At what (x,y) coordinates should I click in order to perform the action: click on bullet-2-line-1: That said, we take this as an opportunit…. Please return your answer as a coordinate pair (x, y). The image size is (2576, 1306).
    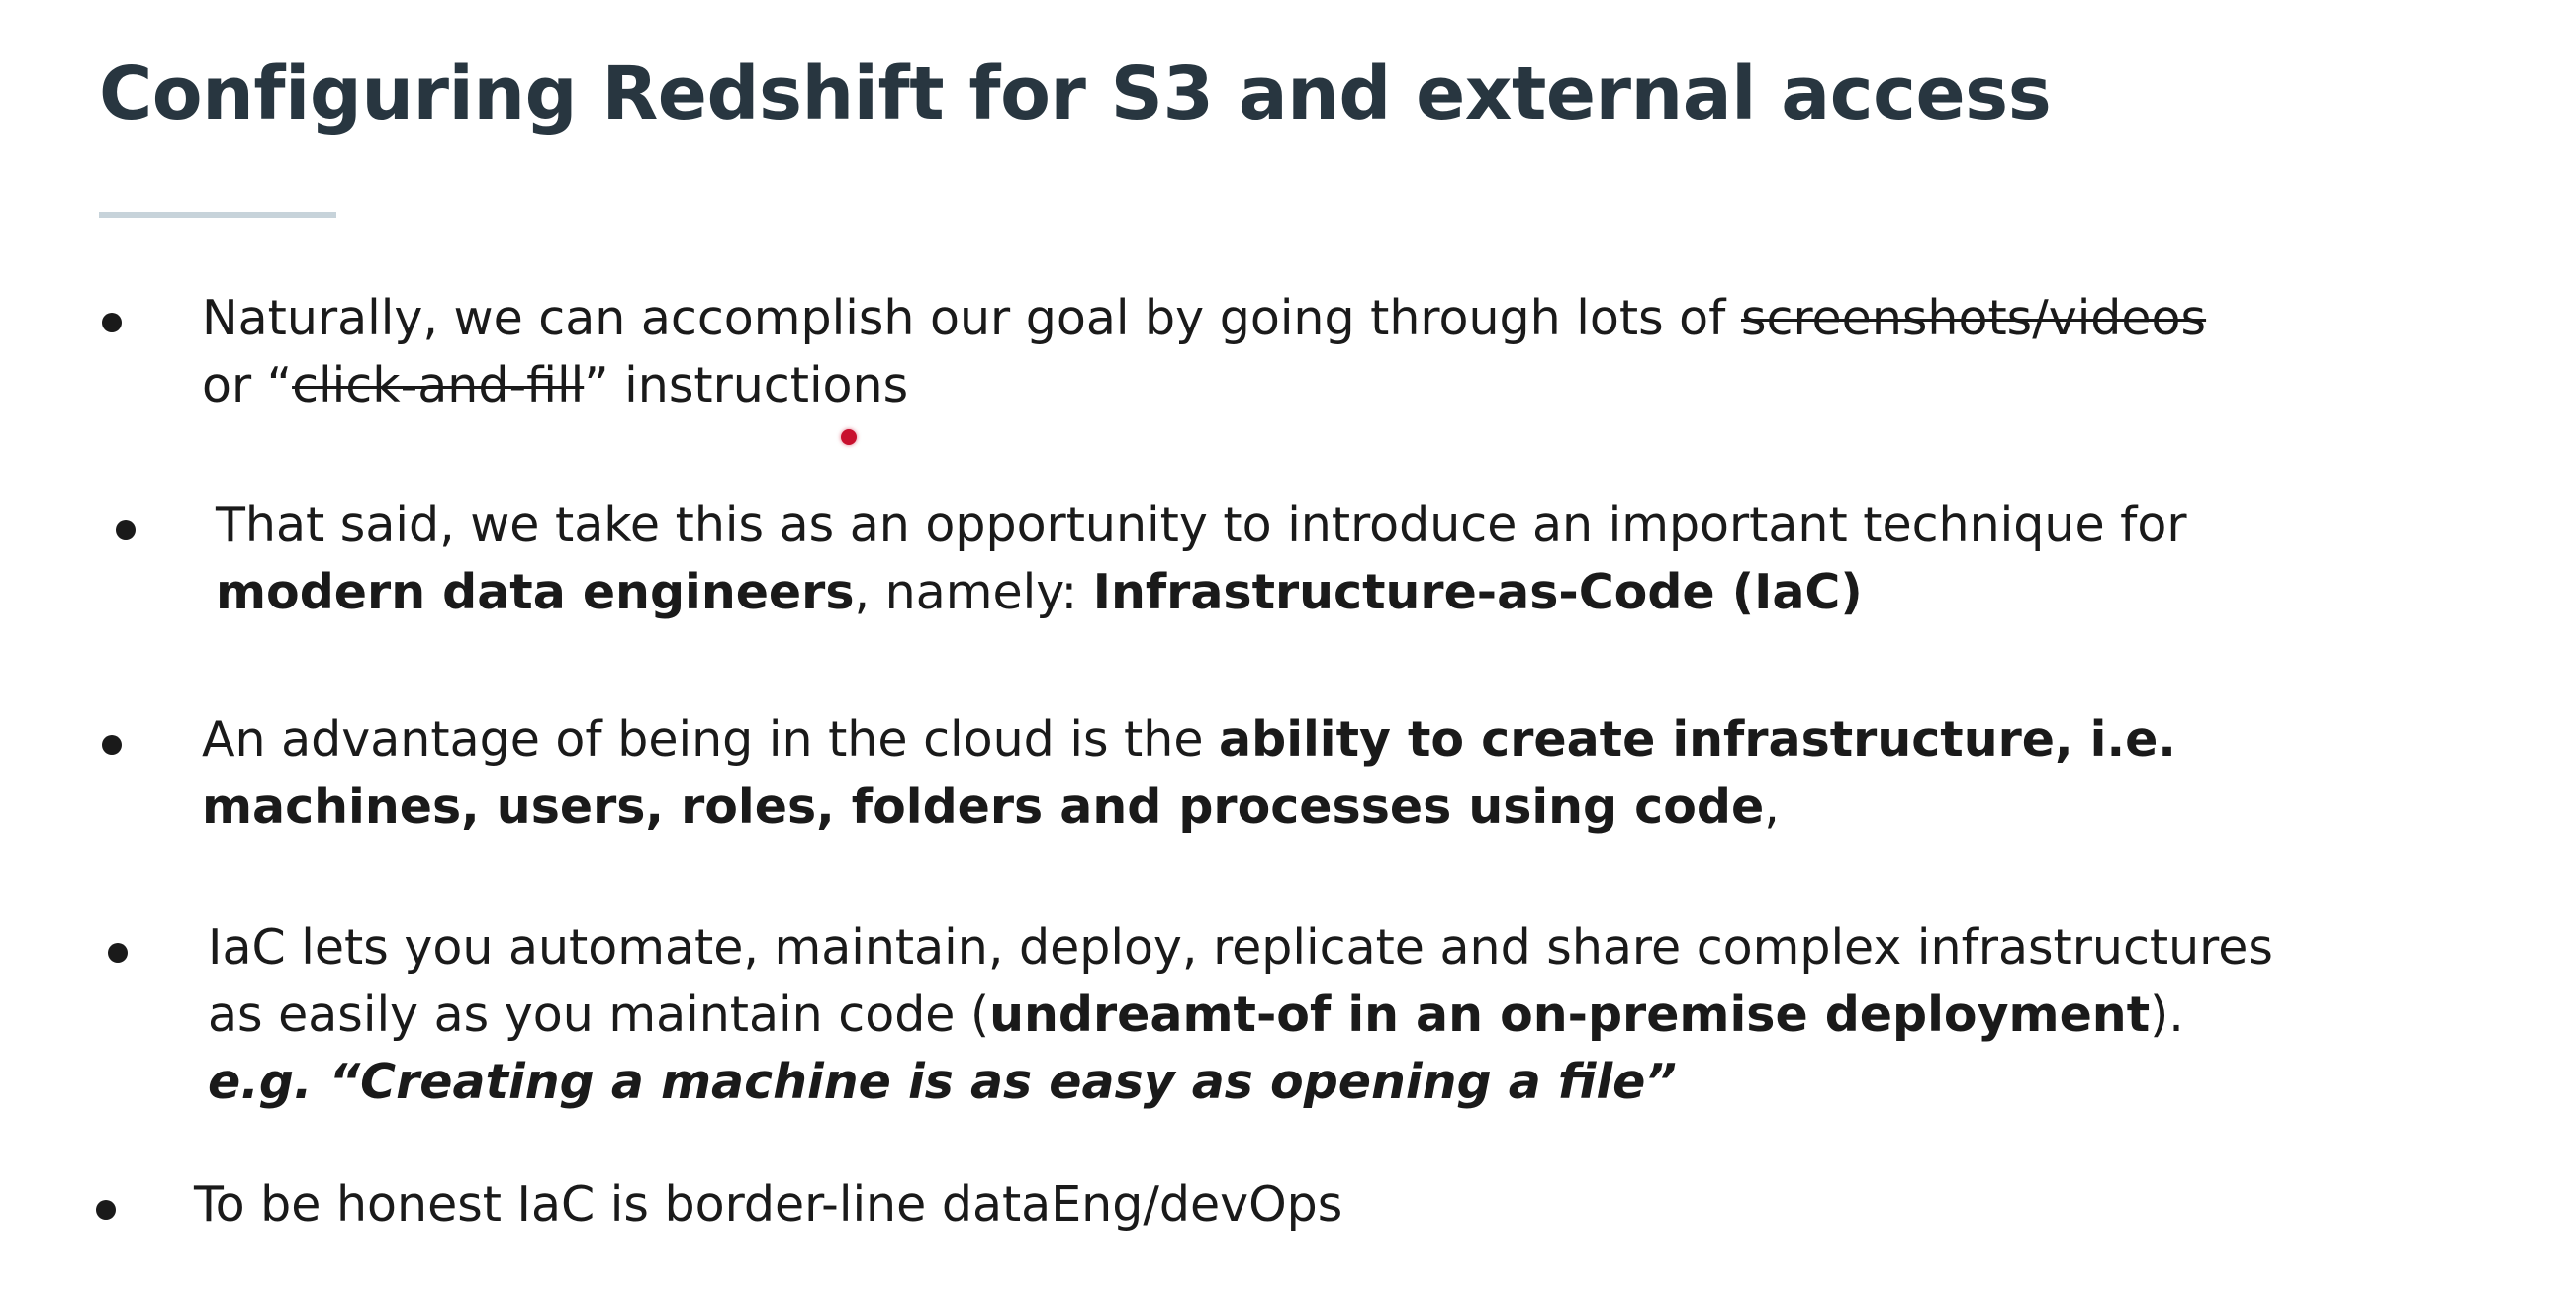
    Looking at the image, I should click on (1201, 525).